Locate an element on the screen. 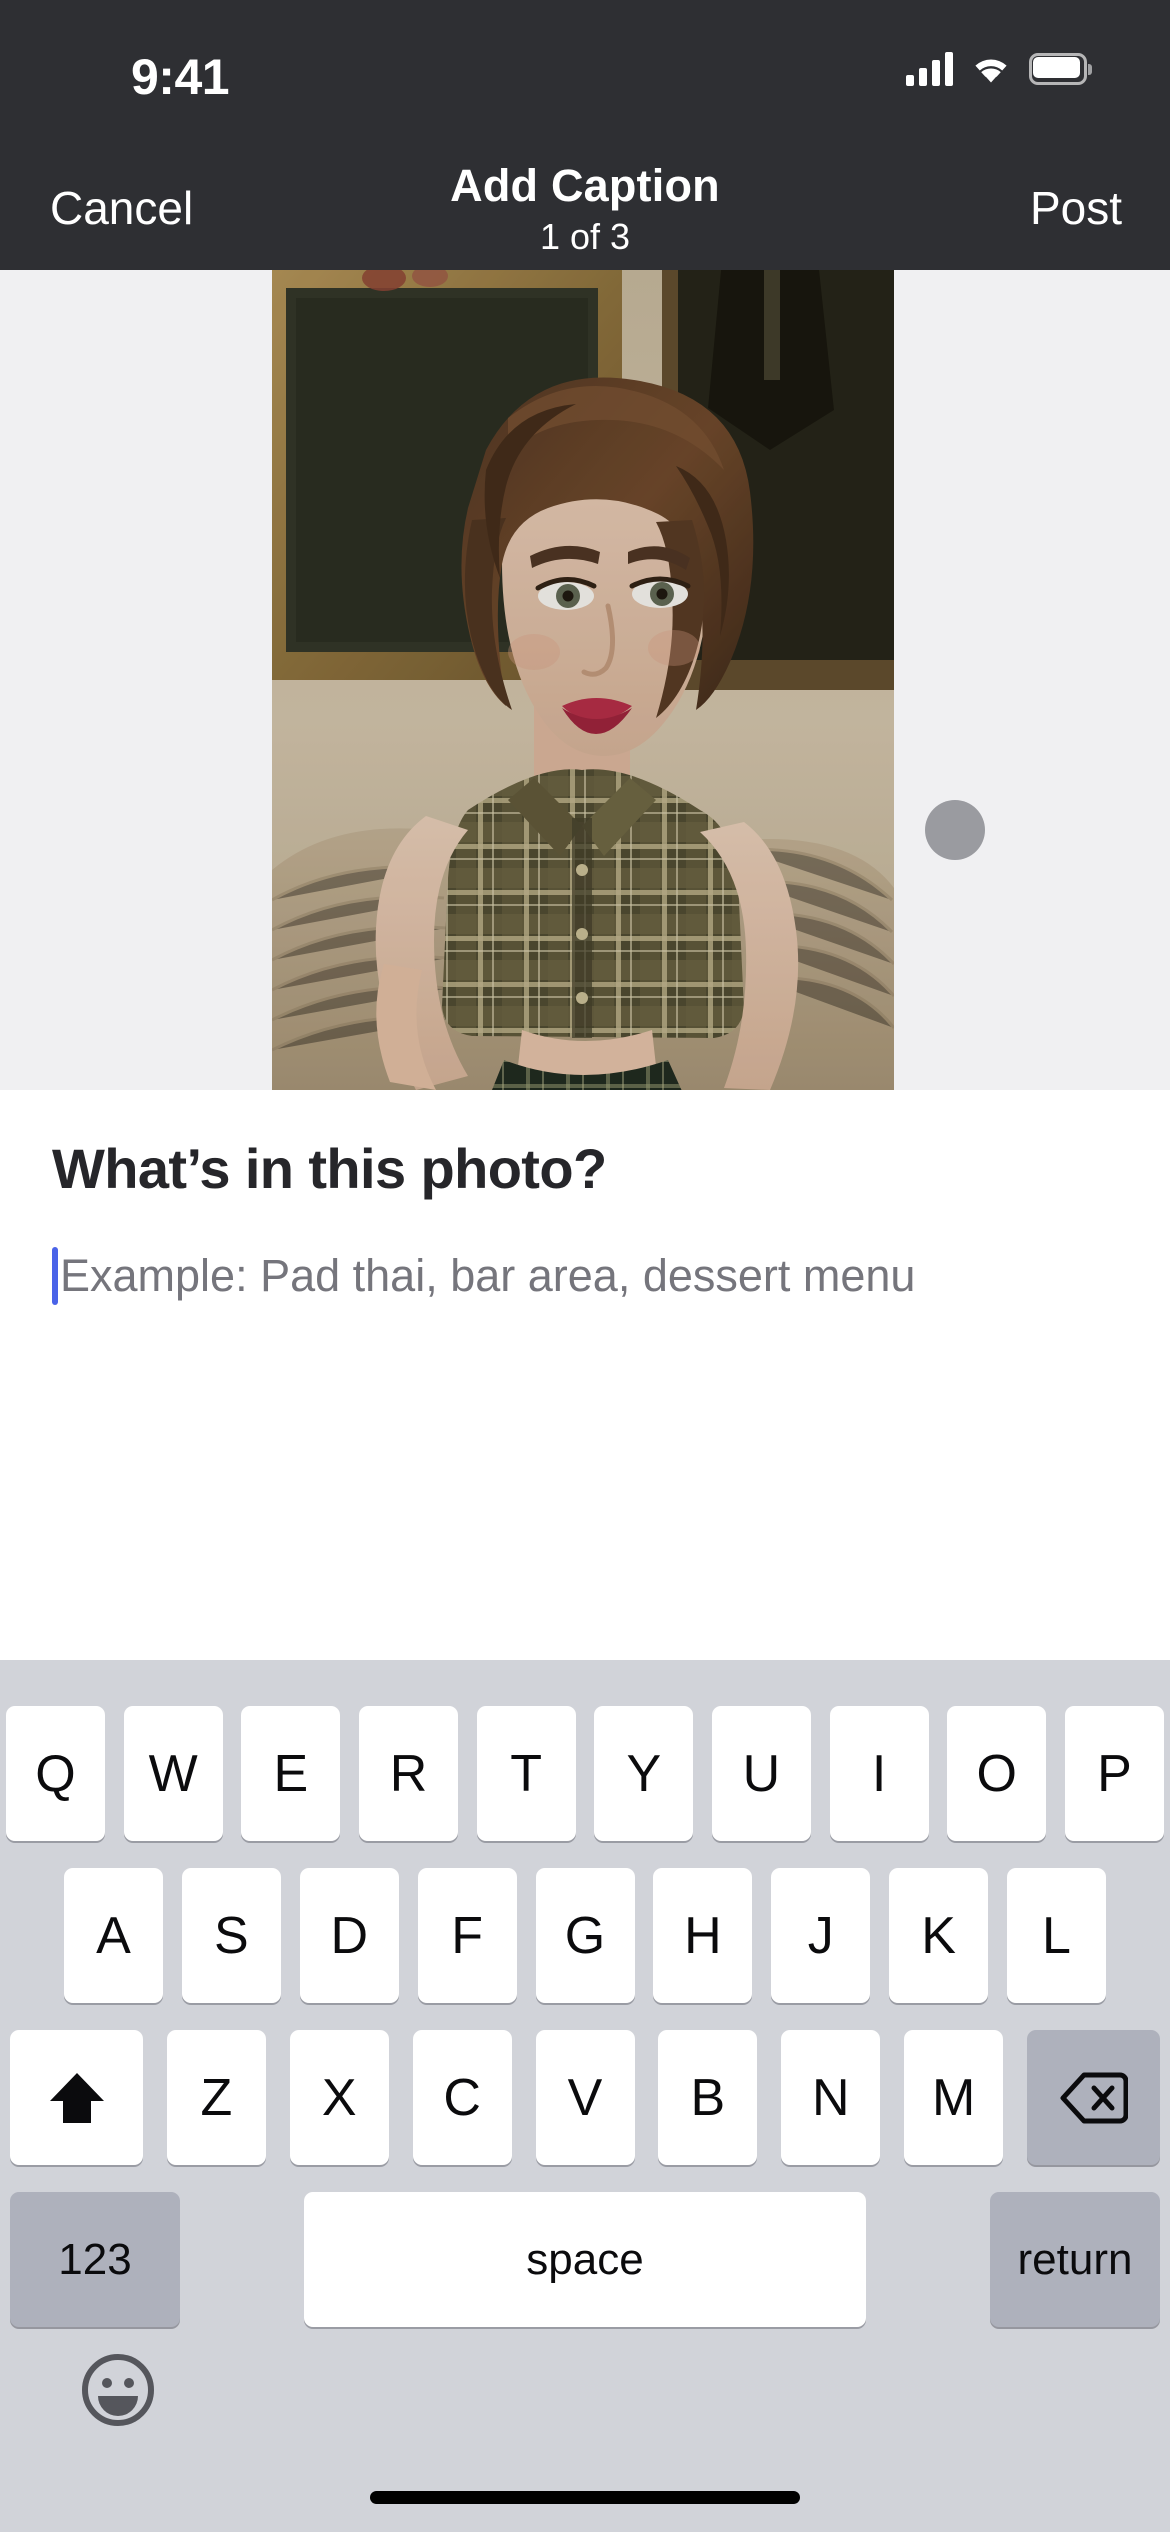 The image size is (1170, 2532). key-x: X is located at coordinates (339, 2097).